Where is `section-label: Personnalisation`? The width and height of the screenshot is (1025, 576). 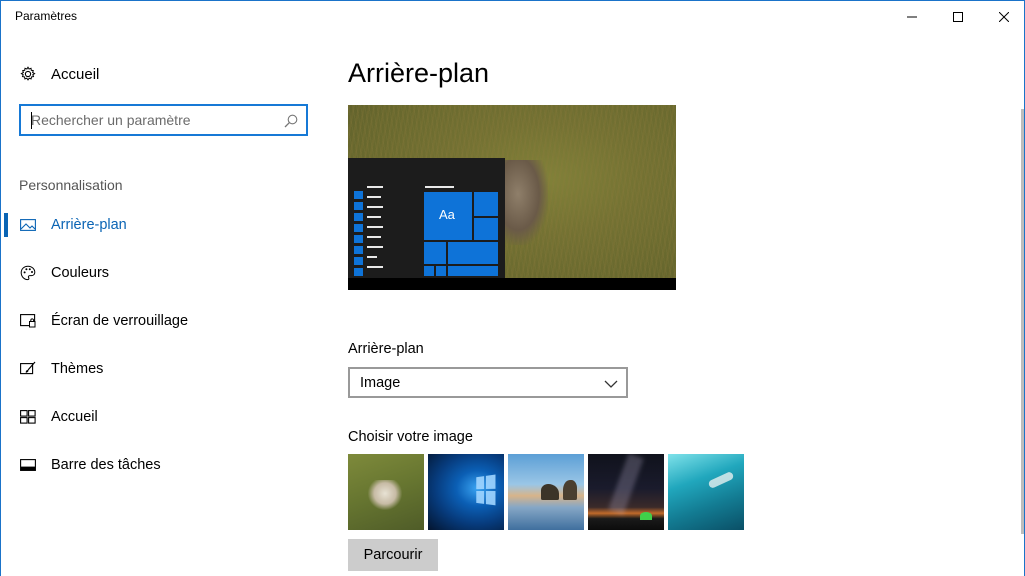
section-label: Personnalisation is located at coordinates (71, 185).